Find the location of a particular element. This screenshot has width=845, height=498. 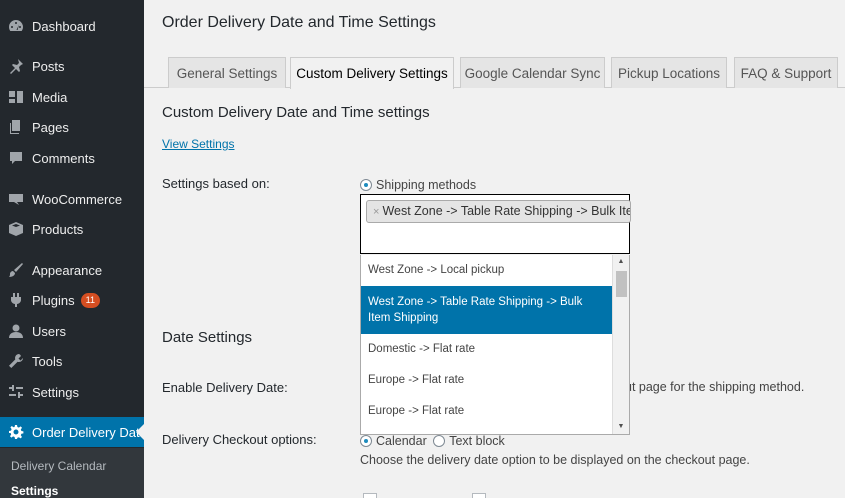

sidebar-item-products: Products is located at coordinates (72, 229).